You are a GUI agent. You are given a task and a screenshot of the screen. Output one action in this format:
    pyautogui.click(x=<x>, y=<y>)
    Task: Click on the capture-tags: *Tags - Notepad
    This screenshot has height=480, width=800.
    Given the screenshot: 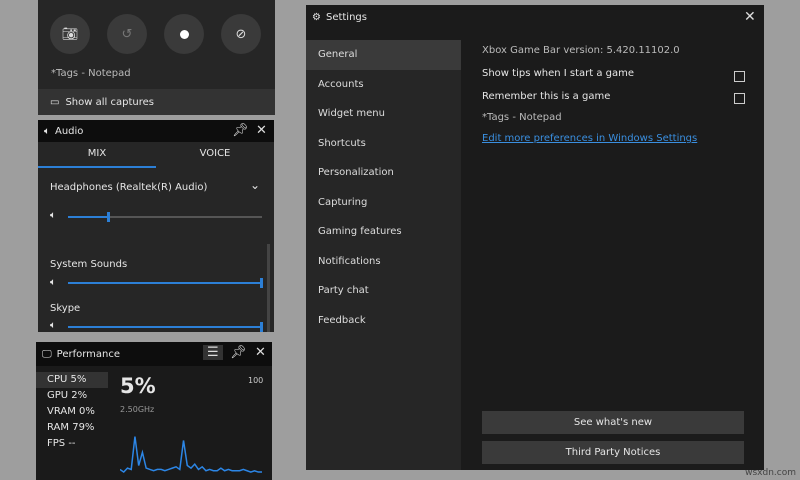 What is the action you would take?
    pyautogui.click(x=91, y=73)
    